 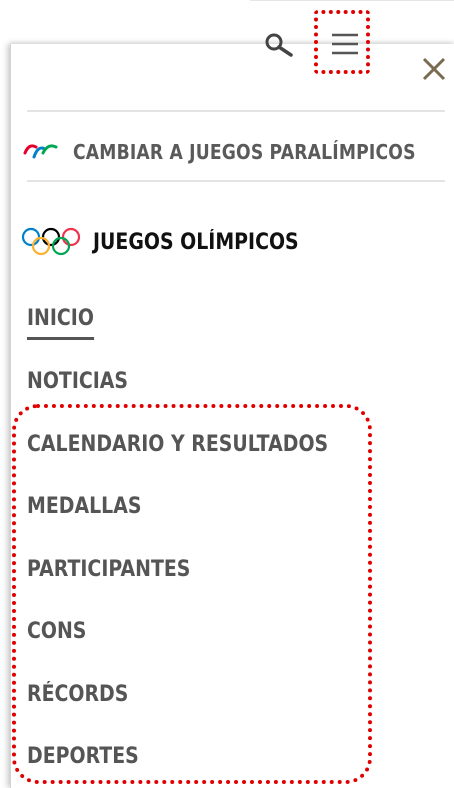 I want to click on hamburger-menu-icon, so click(x=345, y=44).